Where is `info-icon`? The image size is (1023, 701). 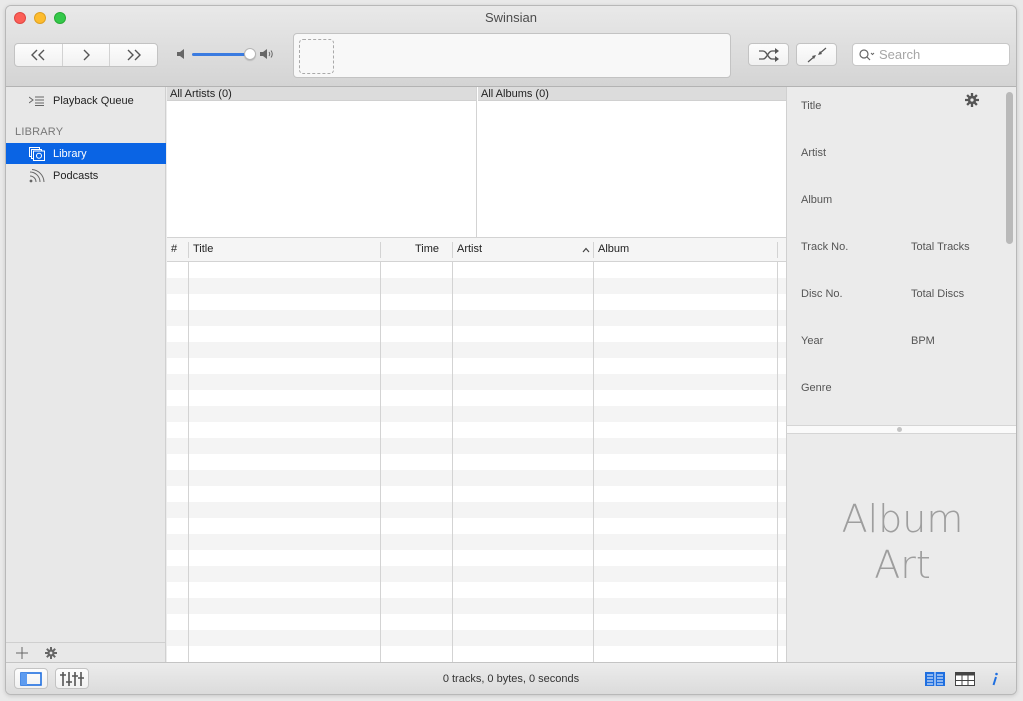
info-icon is located at coordinates (995, 678).